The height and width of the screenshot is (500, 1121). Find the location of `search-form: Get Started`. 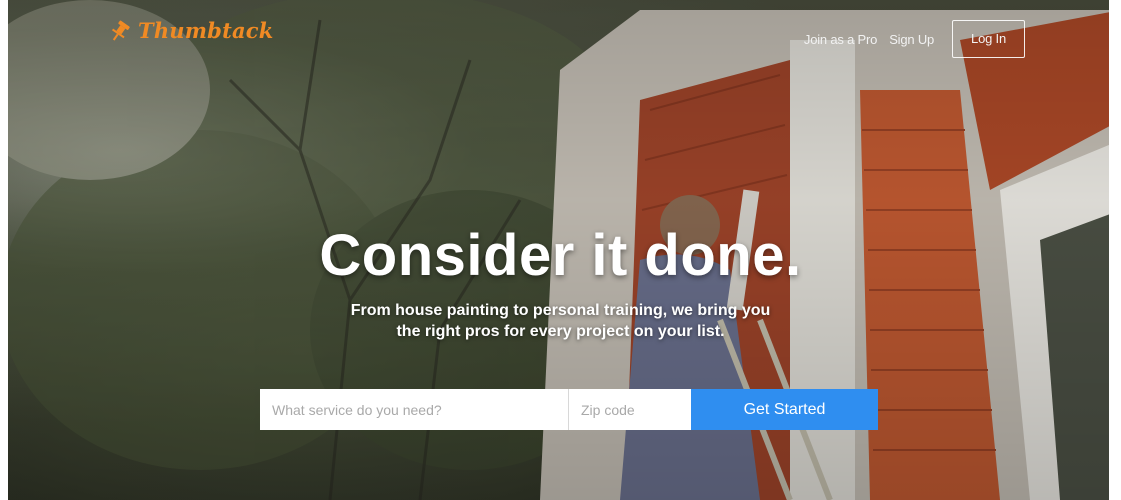

search-form: Get Started is located at coordinates (569, 409).